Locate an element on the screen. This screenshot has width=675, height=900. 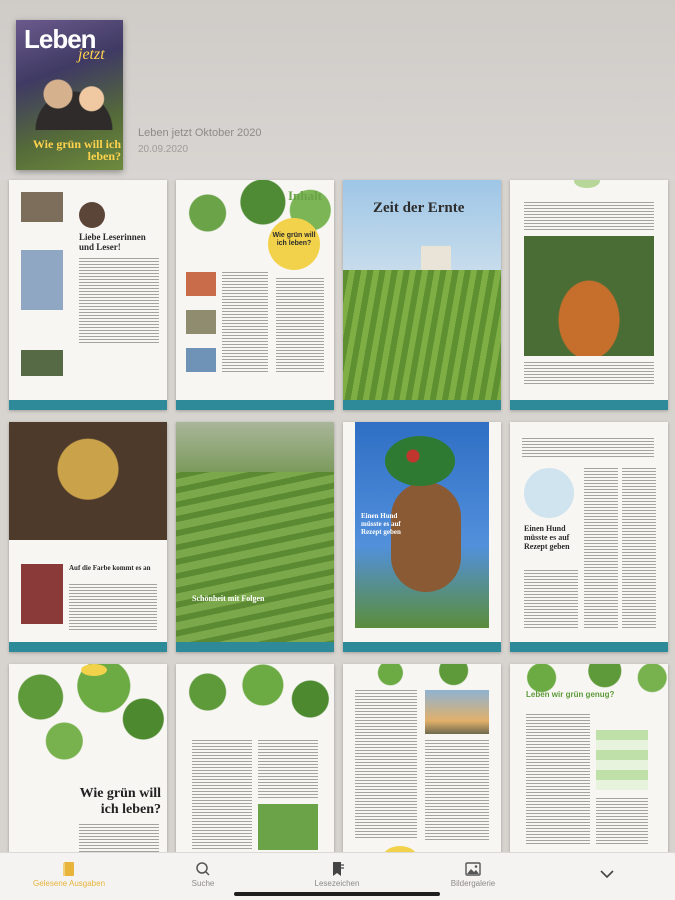
page-thumbnail: Liebe Leserinnen und Leser! is located at coordinates (88, 295).